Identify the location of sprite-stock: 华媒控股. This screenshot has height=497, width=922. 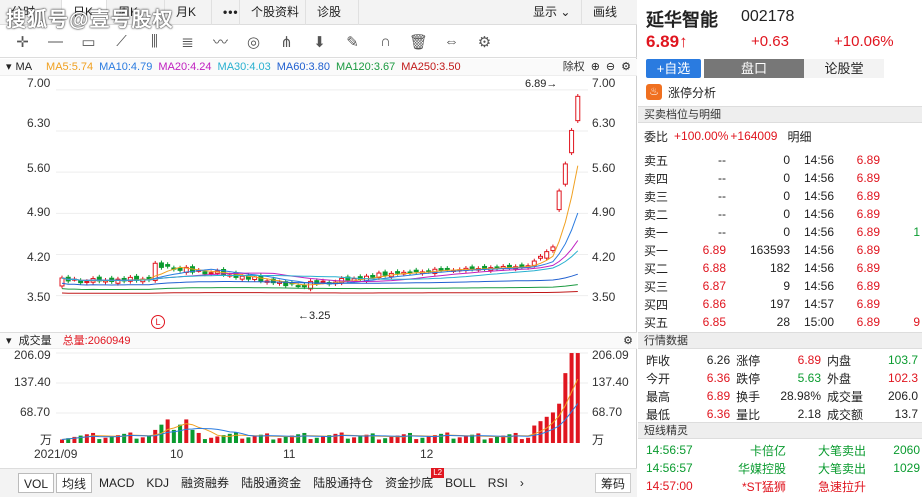
(761, 468).